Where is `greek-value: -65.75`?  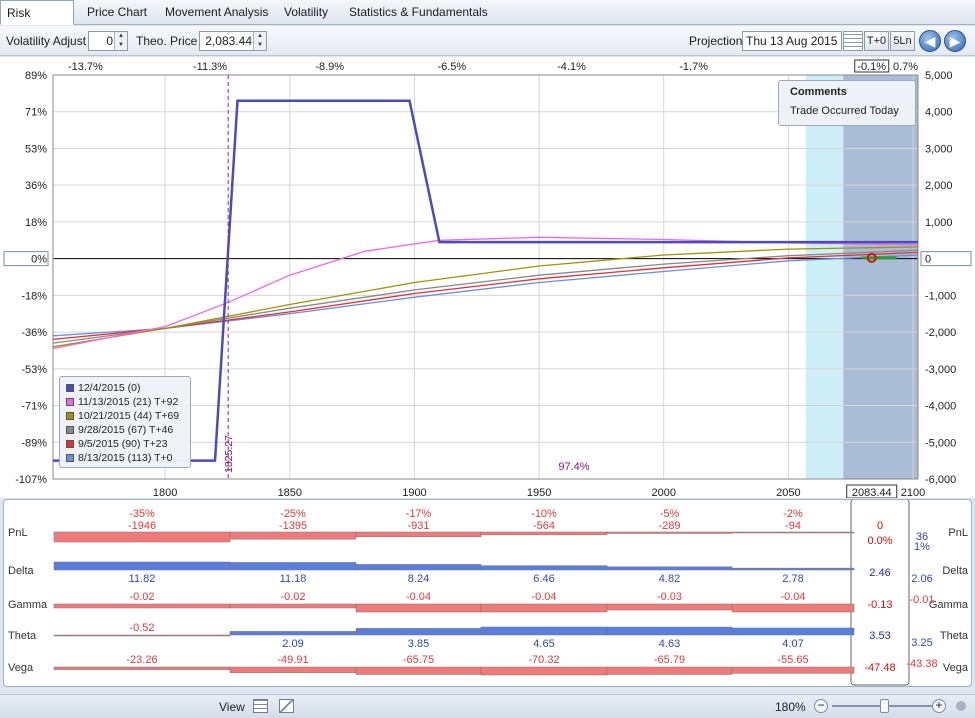 greek-value: -65.75 is located at coordinates (418, 660).